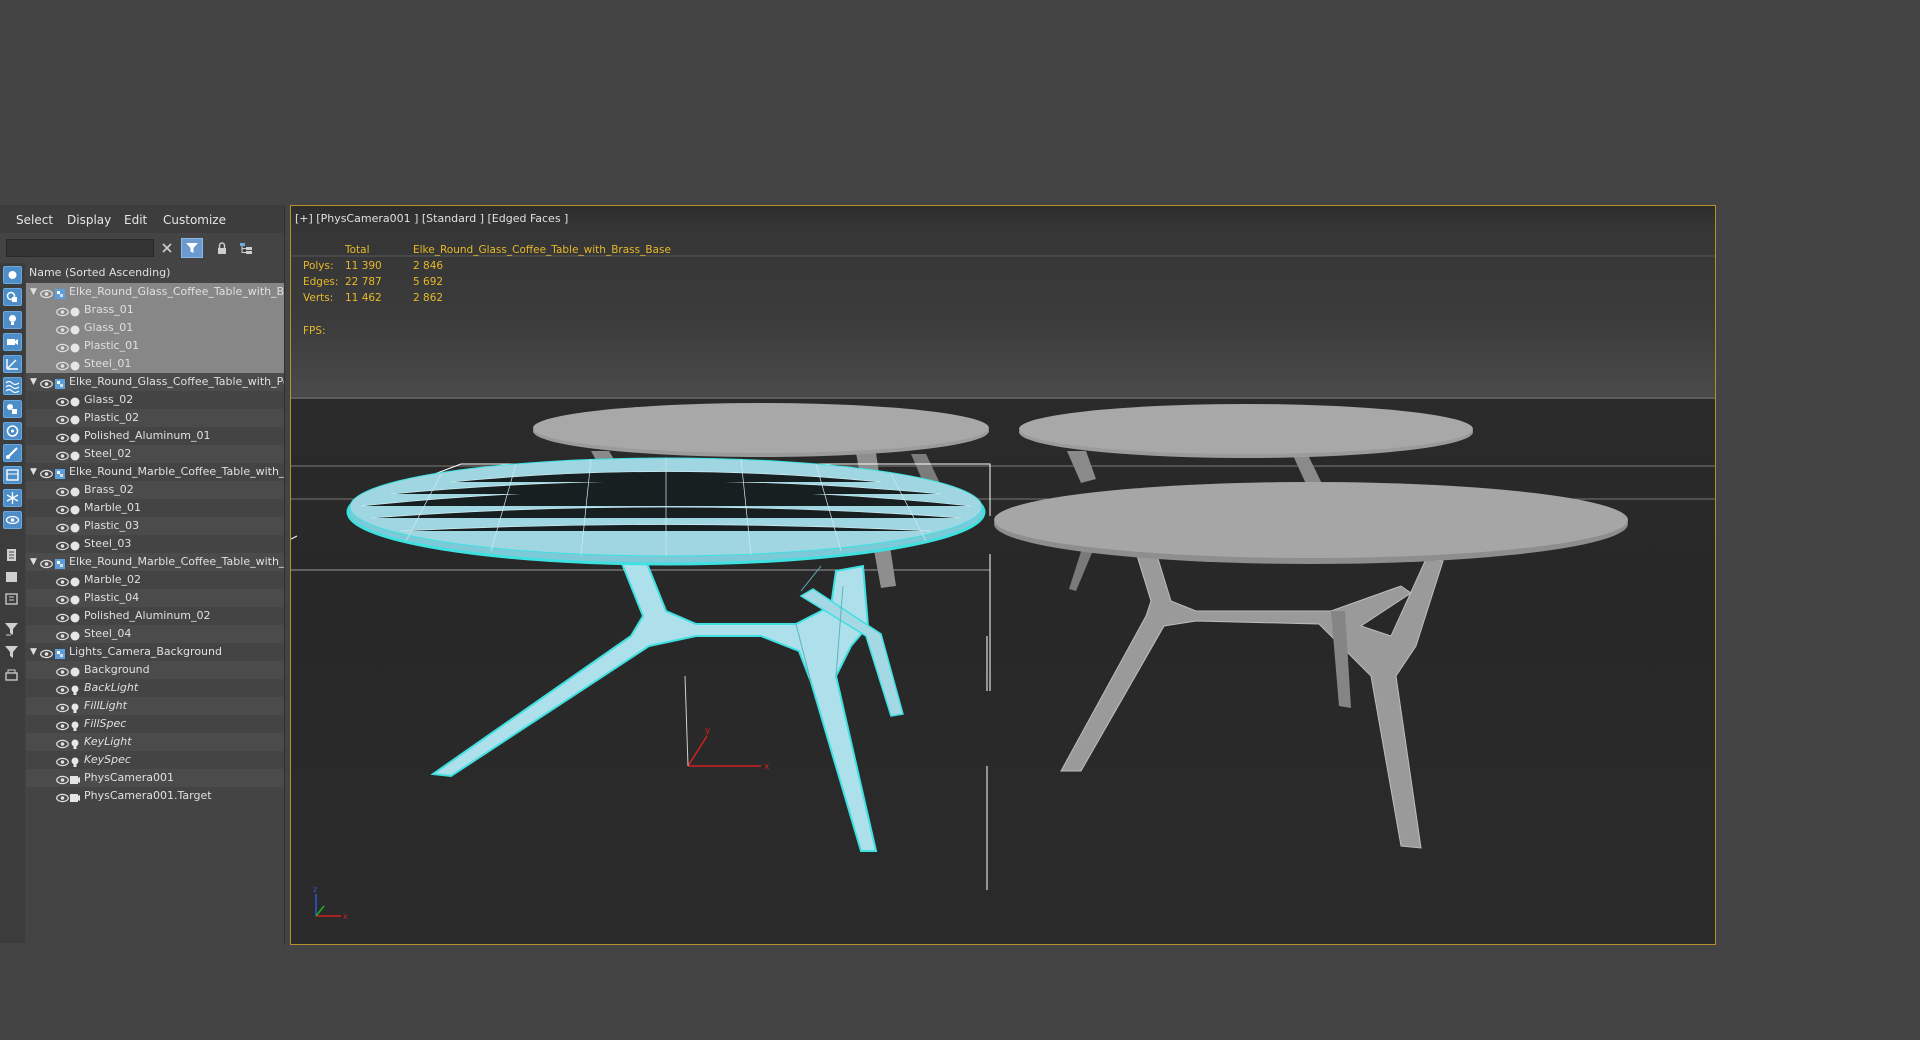 The height and width of the screenshot is (1040, 1920). Describe the element at coordinates (155, 508) in the screenshot. I see `tree-item-row: Marble_01` at that location.